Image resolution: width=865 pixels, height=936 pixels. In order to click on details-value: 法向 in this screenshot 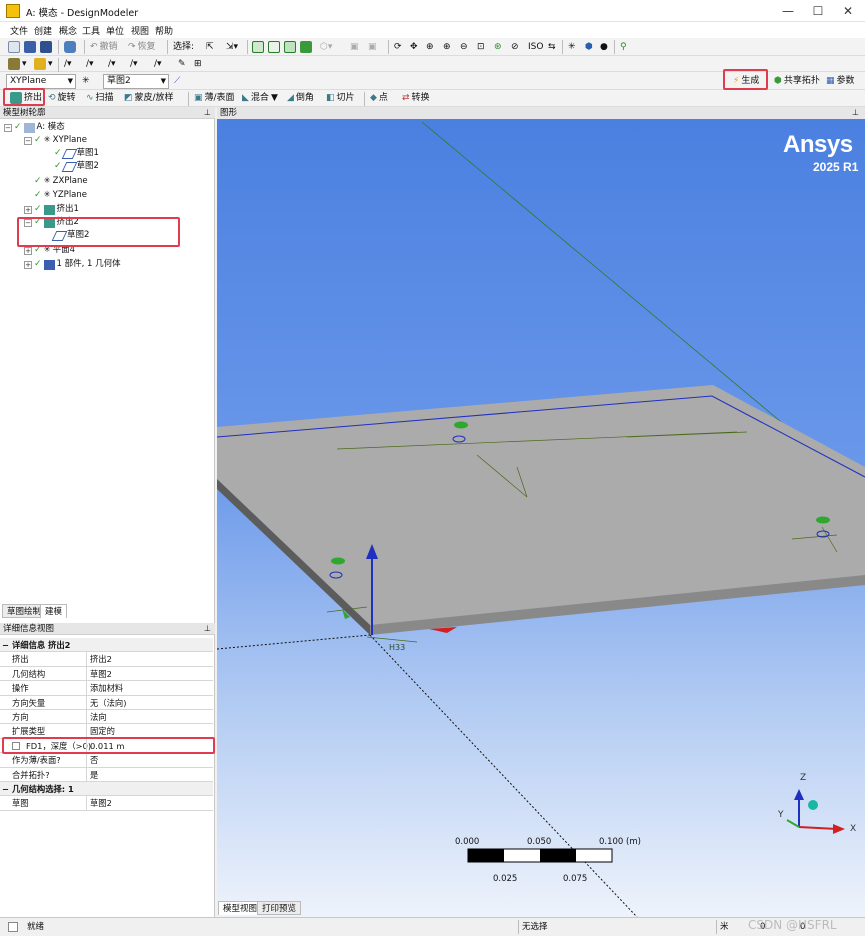, I will do `click(98, 717)`.